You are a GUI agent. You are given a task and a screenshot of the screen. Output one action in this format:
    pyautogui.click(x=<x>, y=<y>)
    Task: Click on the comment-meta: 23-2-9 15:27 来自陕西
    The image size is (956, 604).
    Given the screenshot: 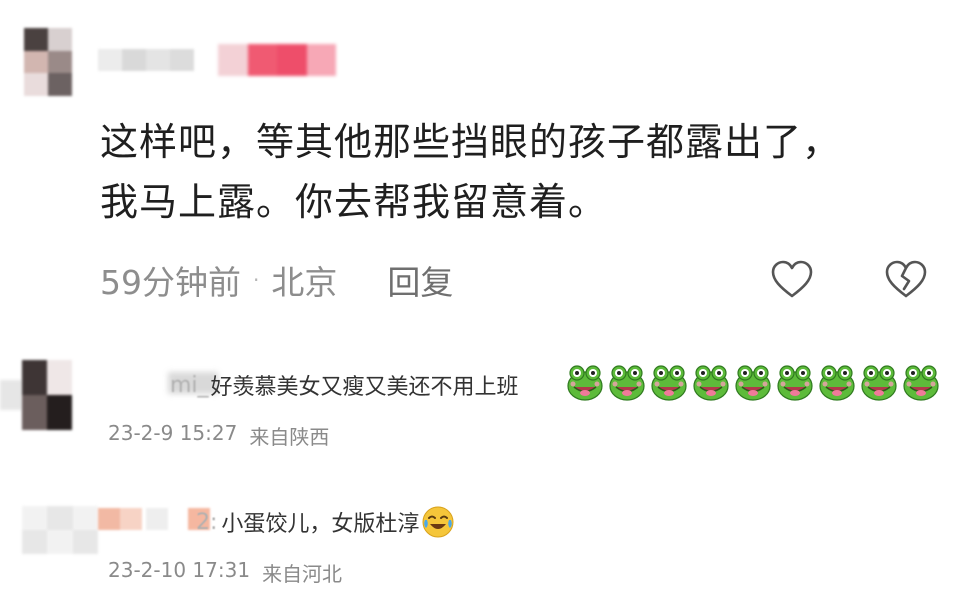 What is the action you would take?
    pyautogui.click(x=218, y=435)
    